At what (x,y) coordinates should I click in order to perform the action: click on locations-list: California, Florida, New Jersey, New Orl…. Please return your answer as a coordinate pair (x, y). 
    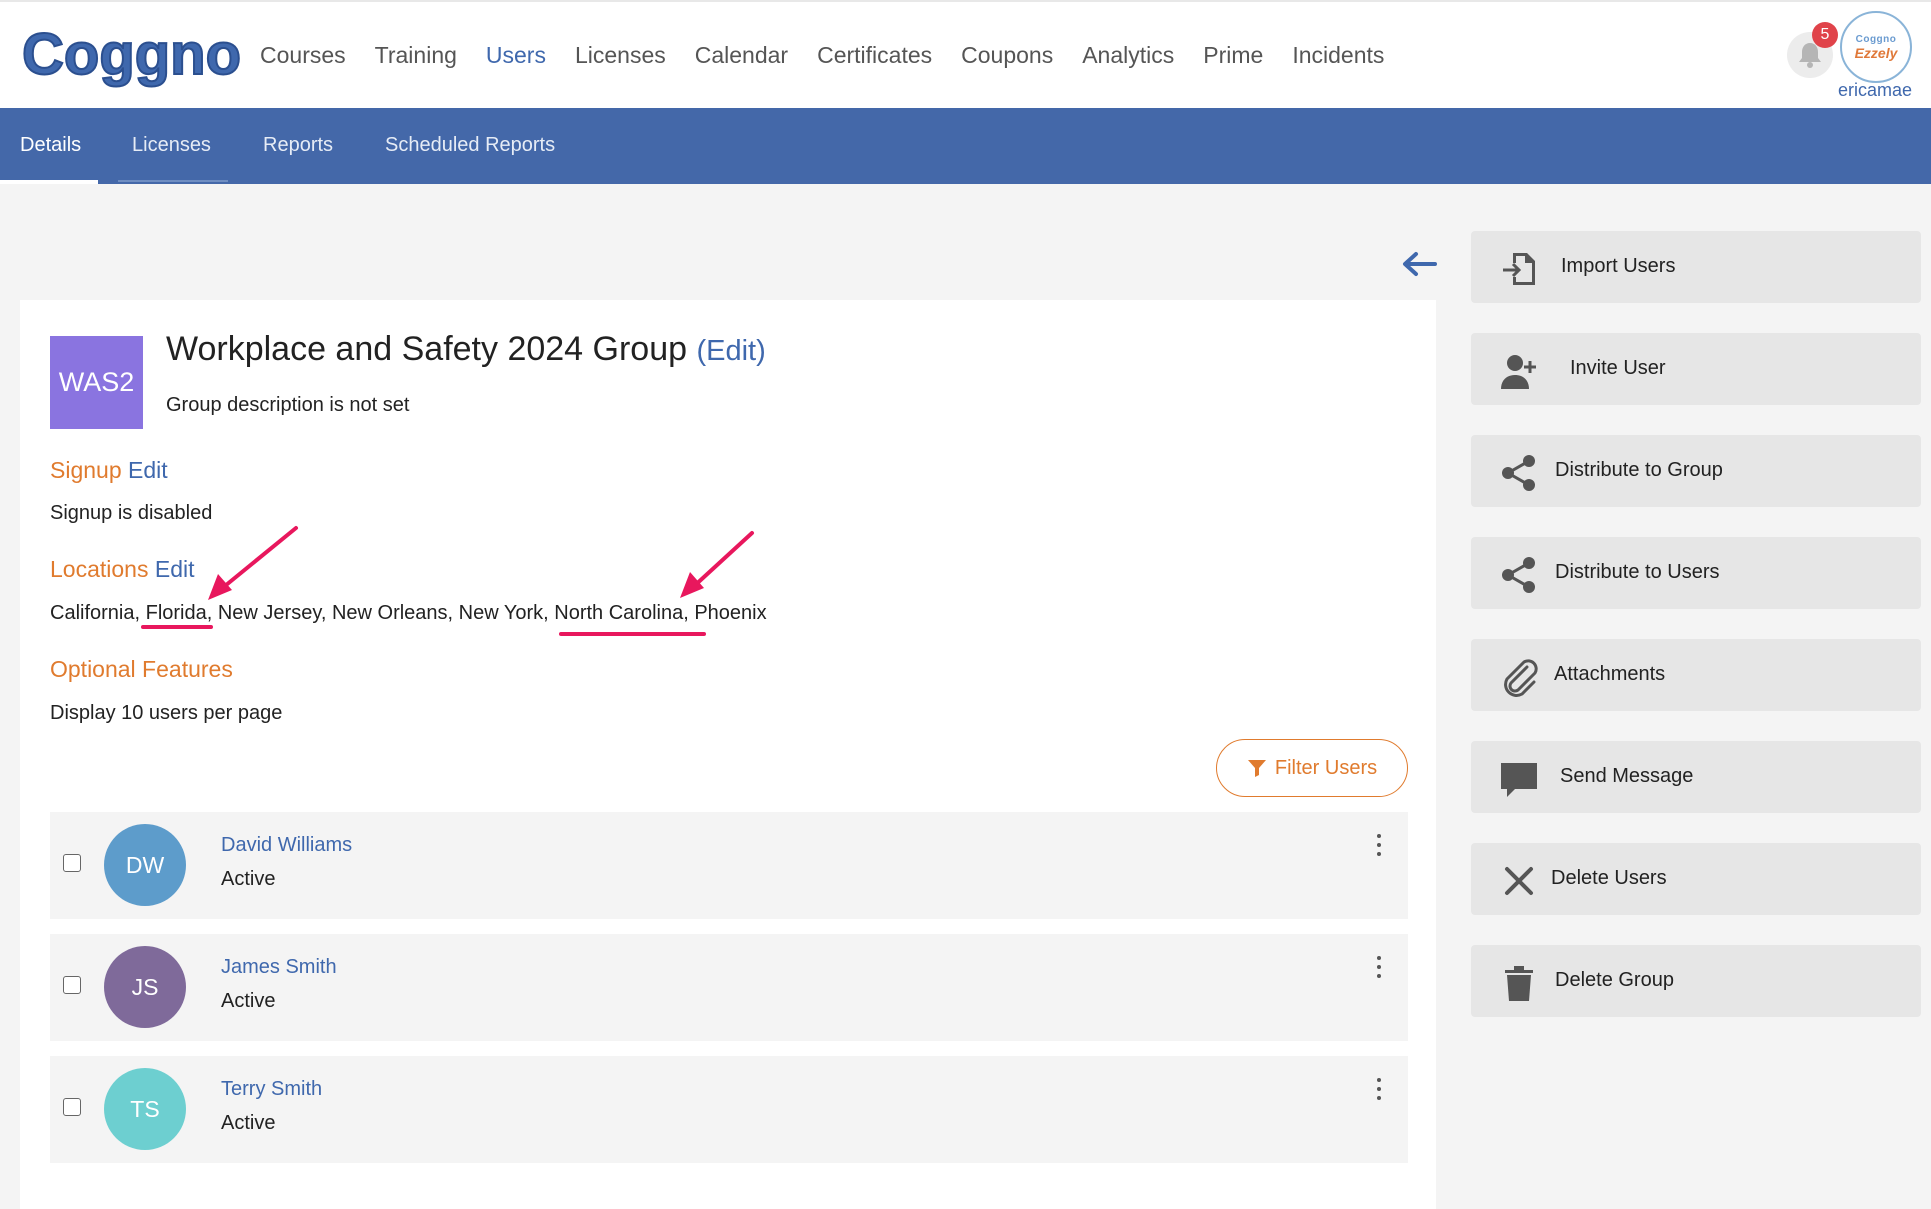
    Looking at the image, I should click on (408, 613).